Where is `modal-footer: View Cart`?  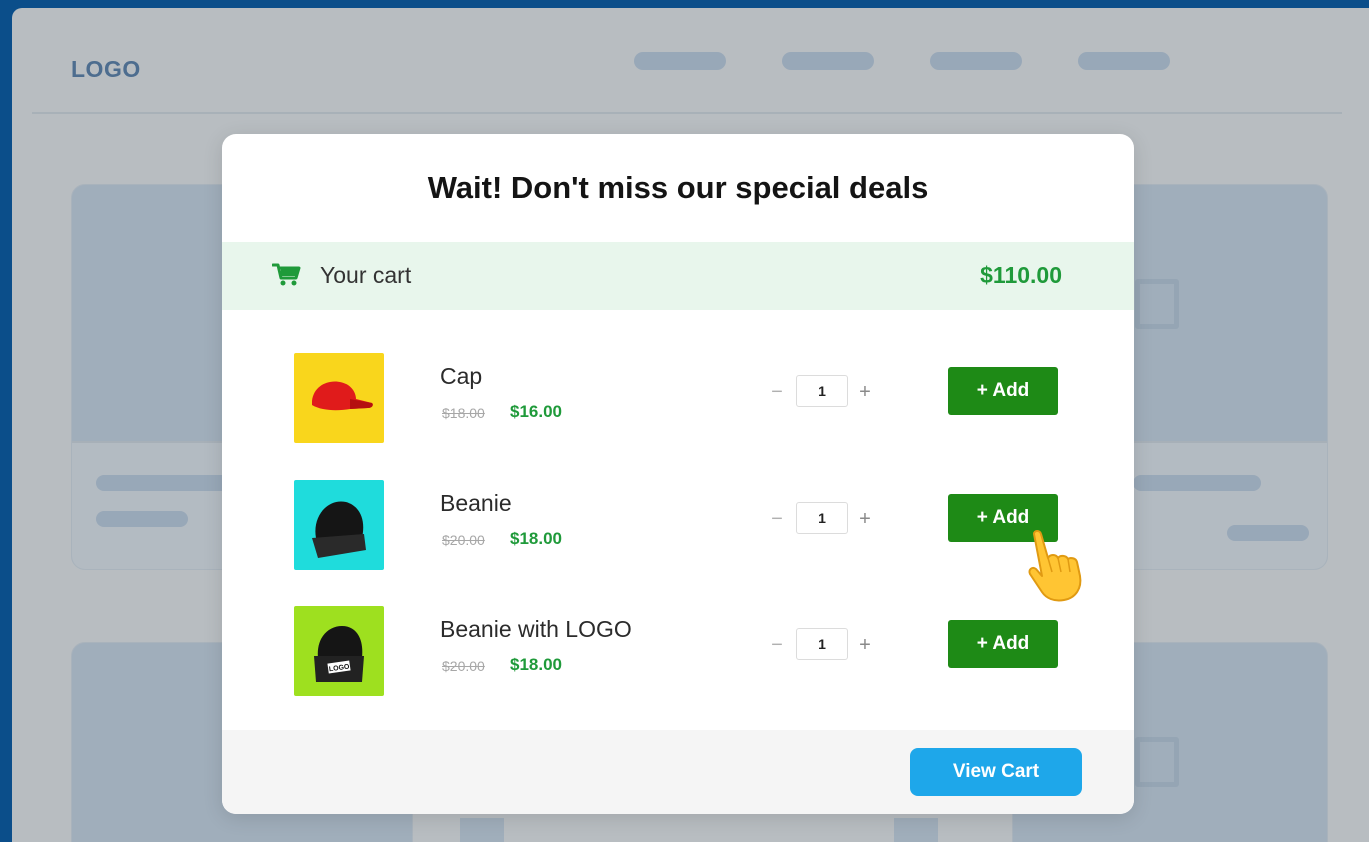 modal-footer: View Cart is located at coordinates (678, 772).